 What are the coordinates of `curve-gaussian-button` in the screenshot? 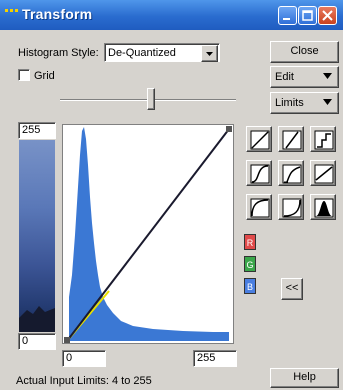 It's located at (323, 207).